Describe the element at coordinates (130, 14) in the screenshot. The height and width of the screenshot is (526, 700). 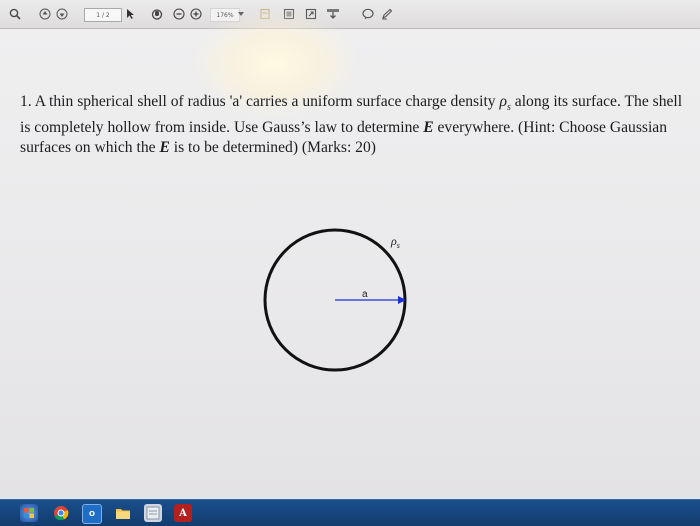
I see `select-arrow-icon` at that location.